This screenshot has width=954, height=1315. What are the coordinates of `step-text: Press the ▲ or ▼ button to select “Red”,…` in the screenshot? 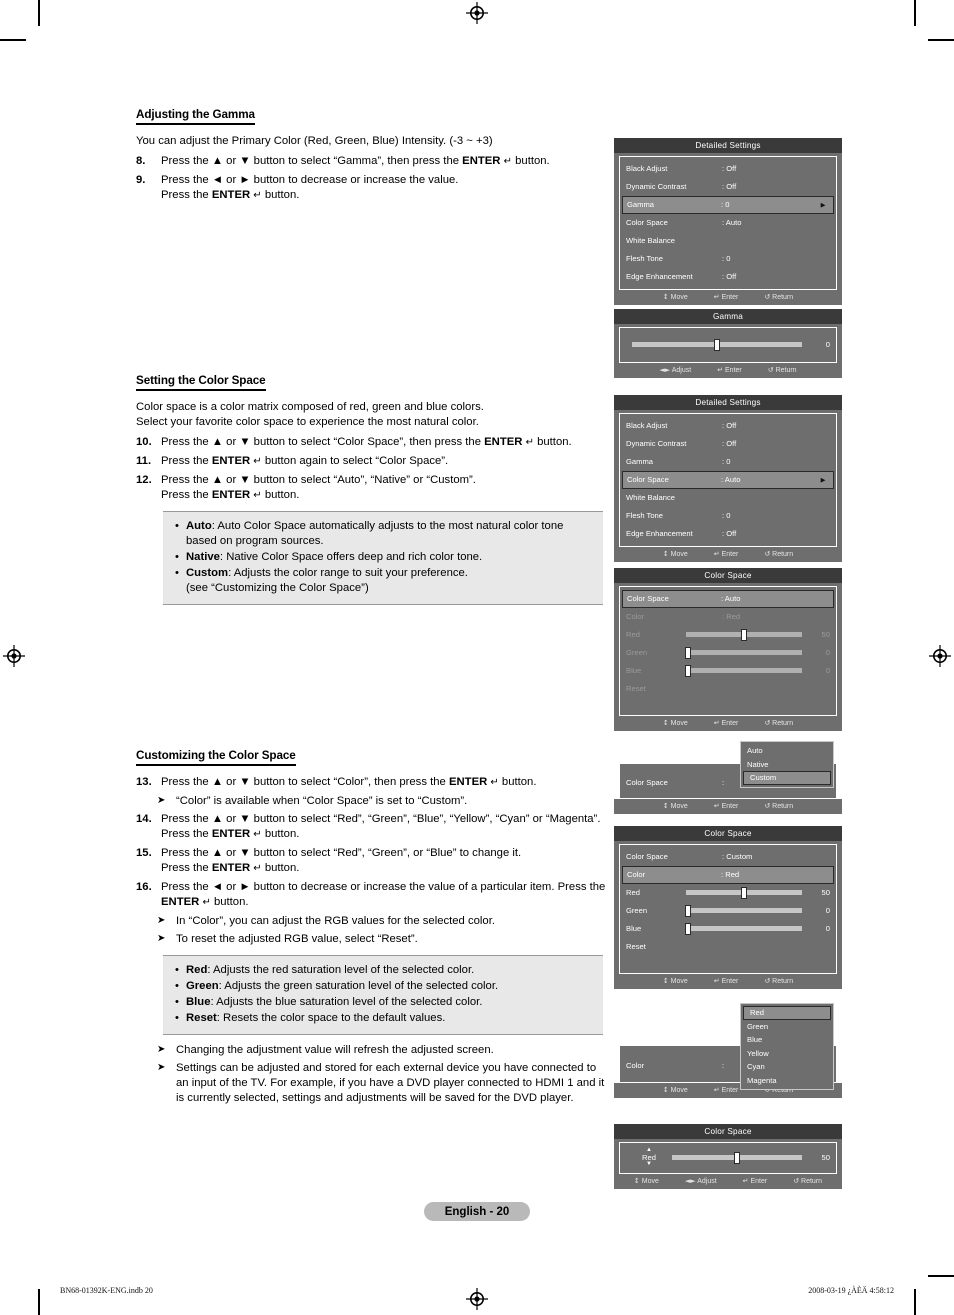 It's located at (341, 861).